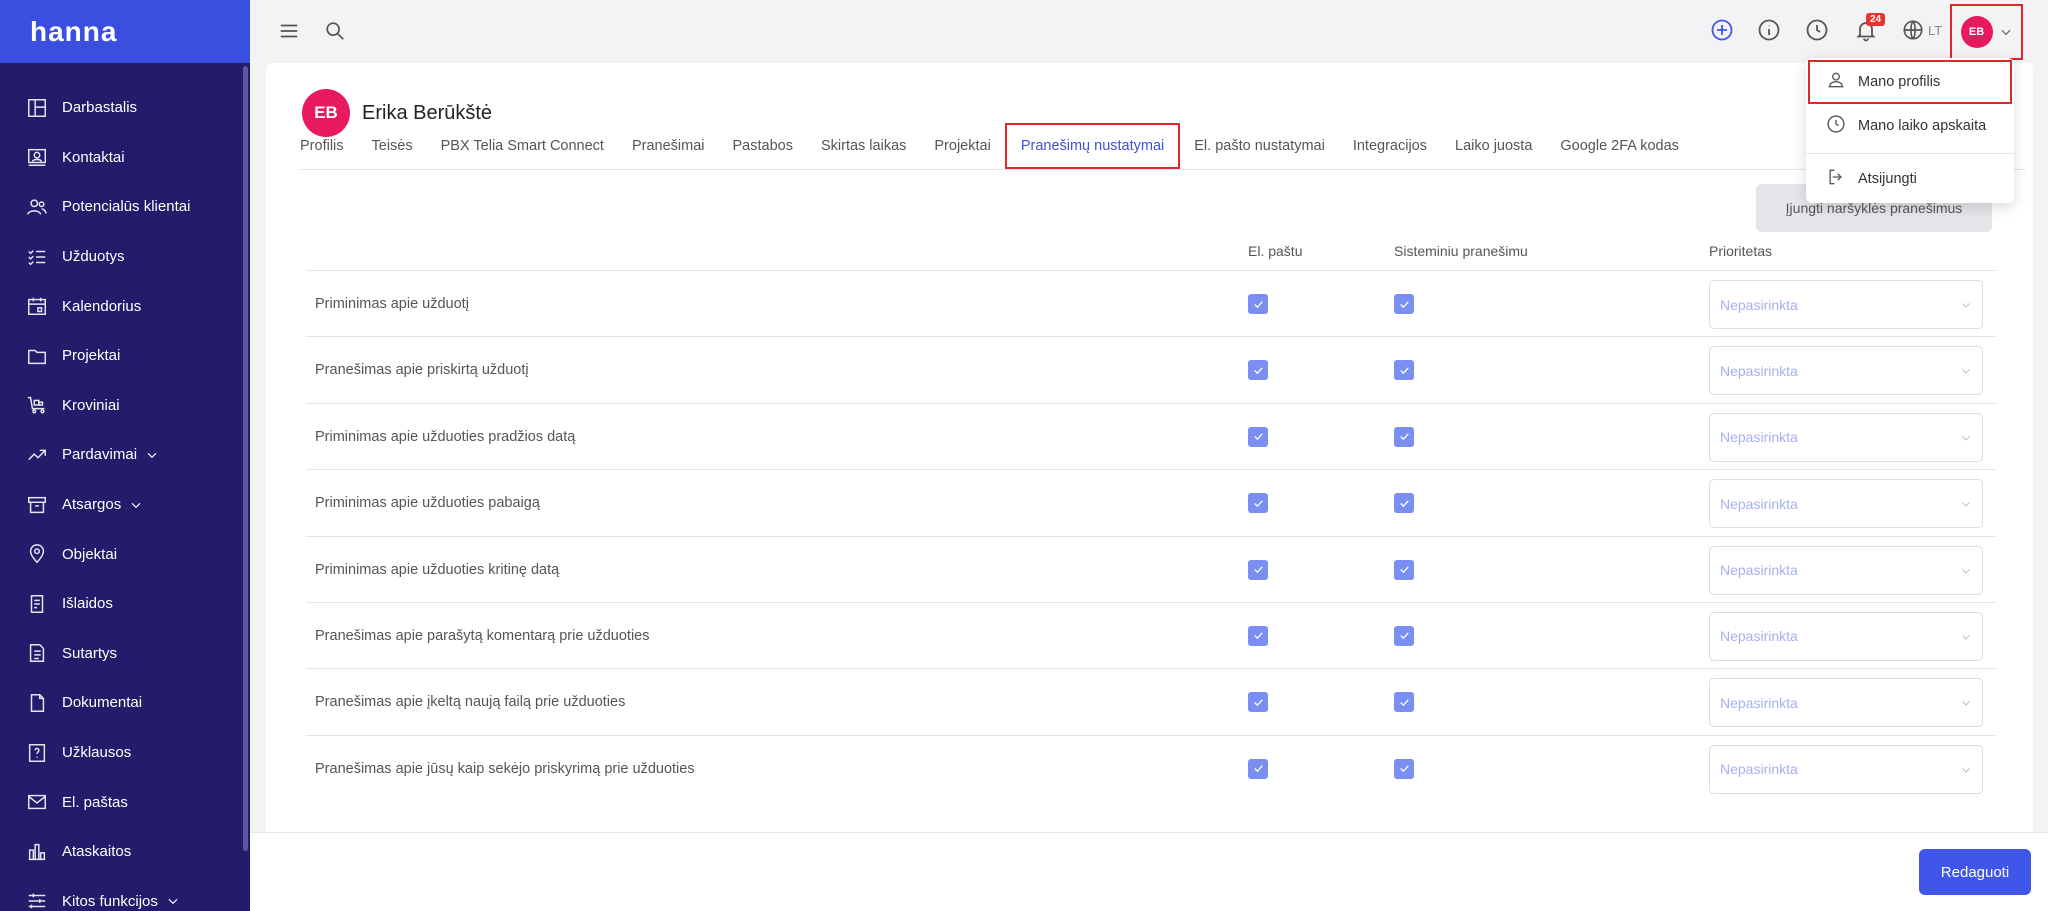  What do you see at coordinates (37, 753) in the screenshot?
I see `inquiries-icon` at bounding box center [37, 753].